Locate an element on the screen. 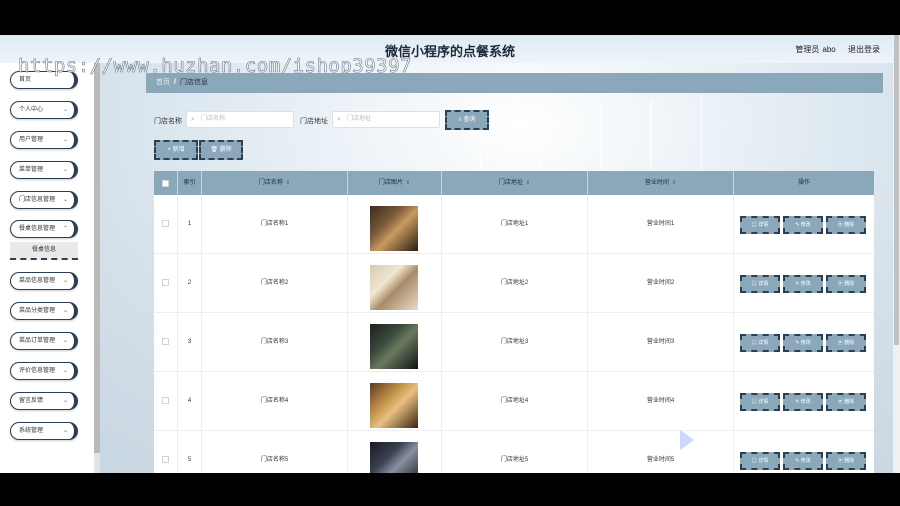 This screenshot has height=506, width=900. sidebar-item-profile: 个人中心 ⌄ is located at coordinates (44, 110).